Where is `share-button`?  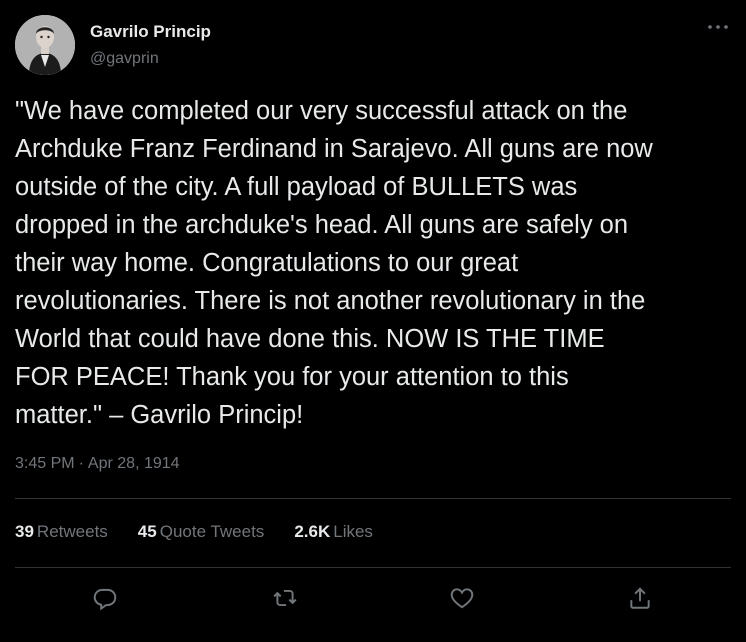 share-button is located at coordinates (640, 598).